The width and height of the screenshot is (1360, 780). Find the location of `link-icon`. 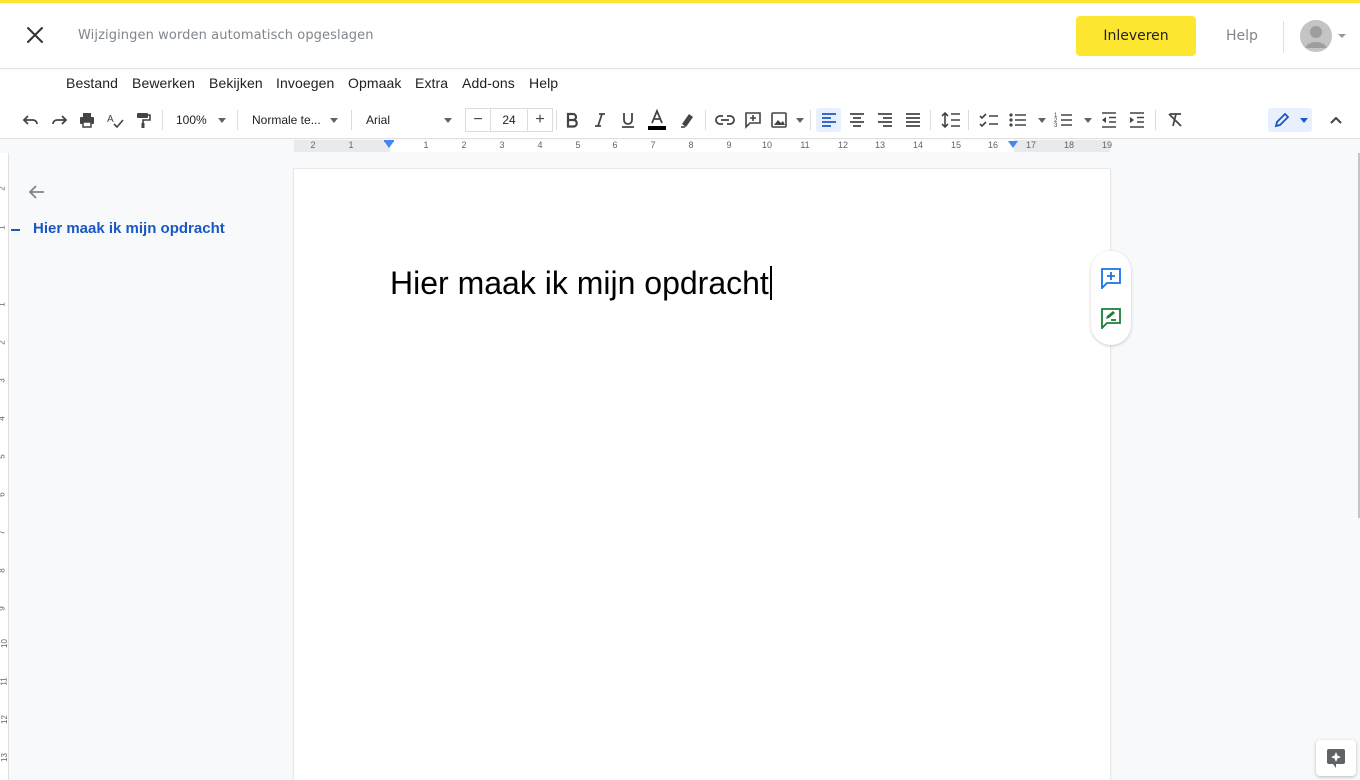

link-icon is located at coordinates (725, 120).